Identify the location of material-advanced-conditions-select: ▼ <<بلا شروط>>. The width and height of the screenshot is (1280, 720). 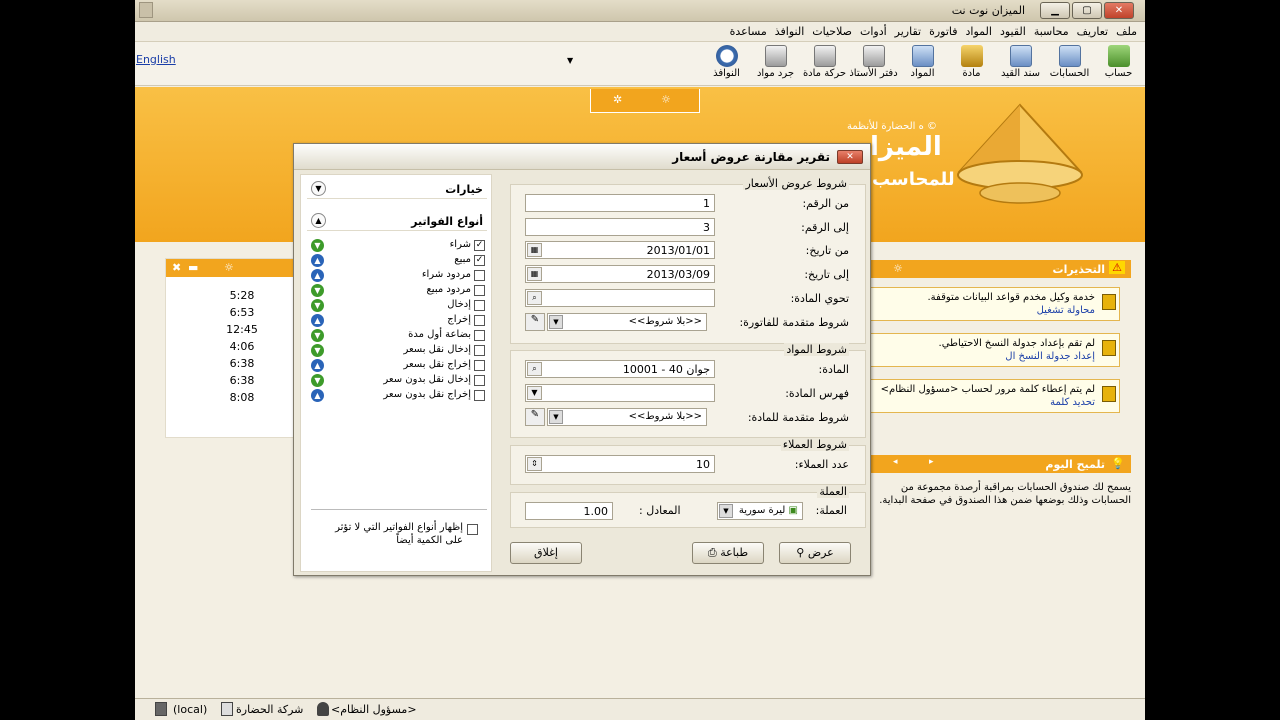
(627, 417).